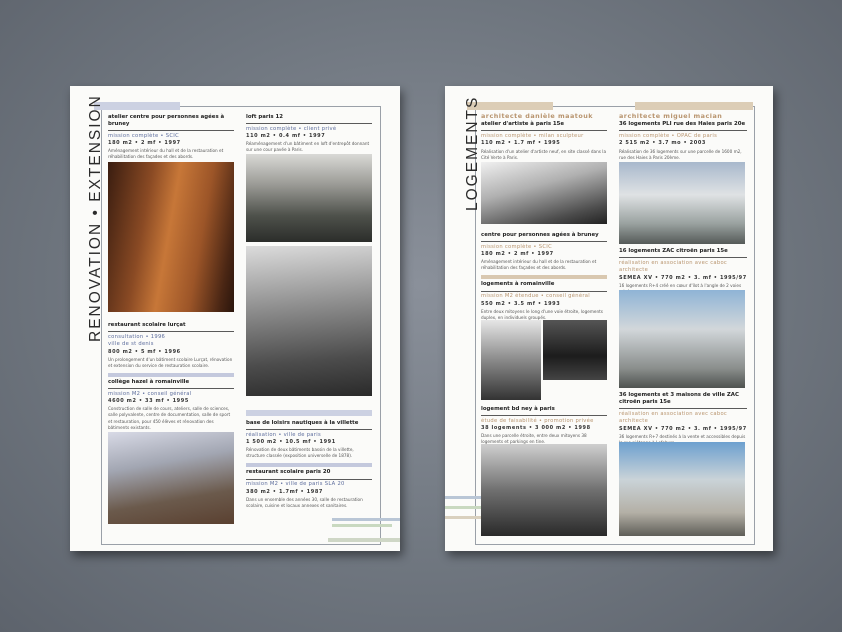 The image size is (842, 632). Describe the element at coordinates (295, 484) in the screenshot. I see `project-mission: mission M2 • ville de paris SLA 20` at that location.